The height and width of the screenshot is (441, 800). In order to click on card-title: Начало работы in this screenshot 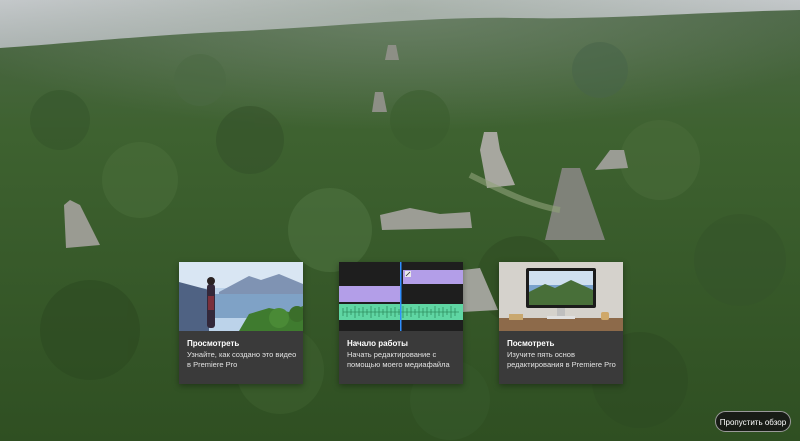, I will do `click(377, 343)`.